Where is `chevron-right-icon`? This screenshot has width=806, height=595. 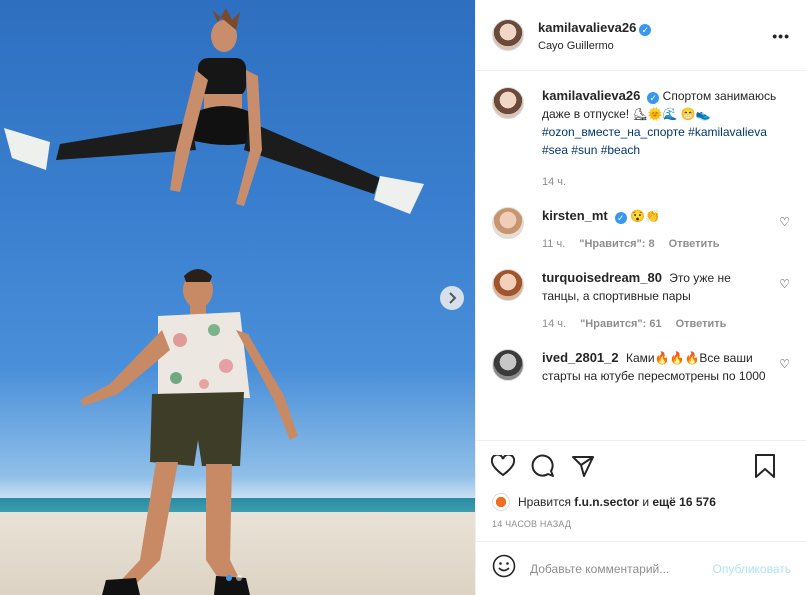 chevron-right-icon is located at coordinates (453, 298).